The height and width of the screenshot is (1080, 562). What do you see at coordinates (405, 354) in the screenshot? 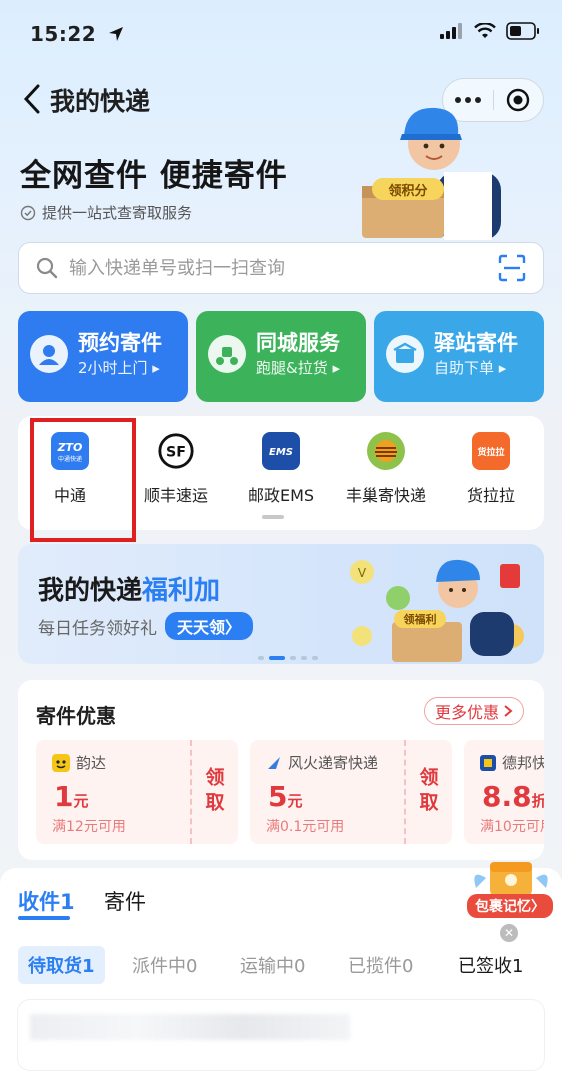
I see `parcel-station-icon` at bounding box center [405, 354].